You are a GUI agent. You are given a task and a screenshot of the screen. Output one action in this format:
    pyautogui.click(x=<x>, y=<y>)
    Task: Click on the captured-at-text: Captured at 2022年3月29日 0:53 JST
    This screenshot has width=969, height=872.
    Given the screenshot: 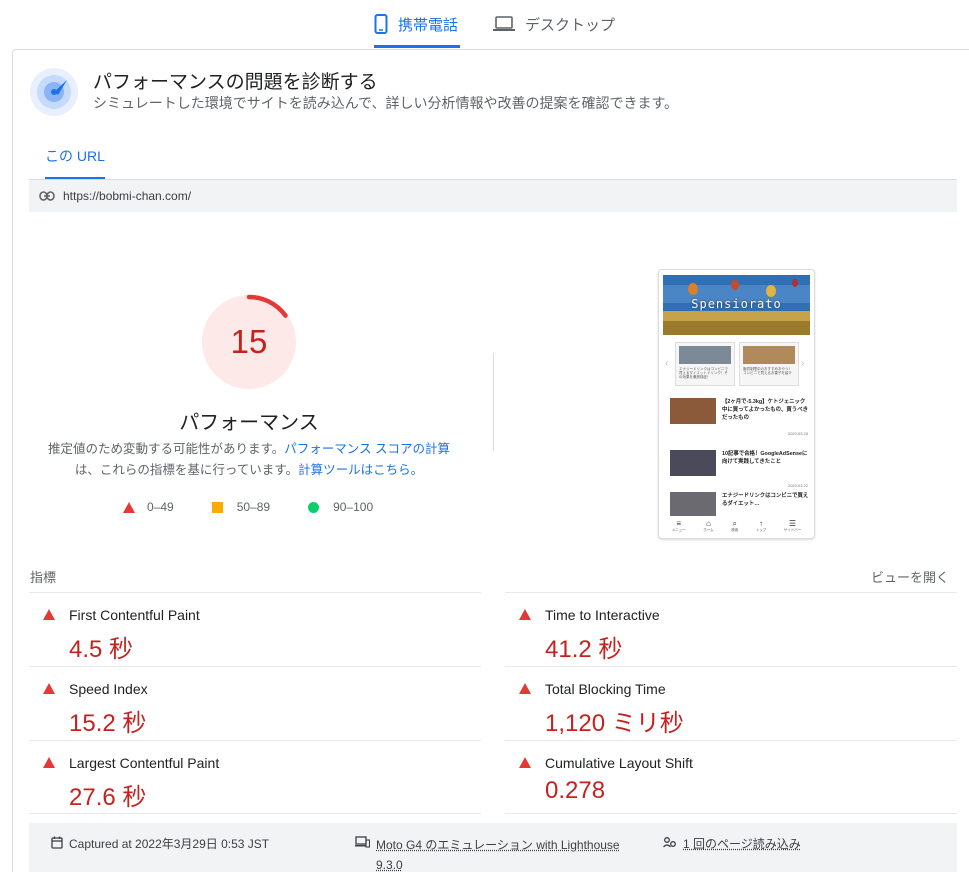 What is the action you would take?
    pyautogui.click(x=169, y=844)
    